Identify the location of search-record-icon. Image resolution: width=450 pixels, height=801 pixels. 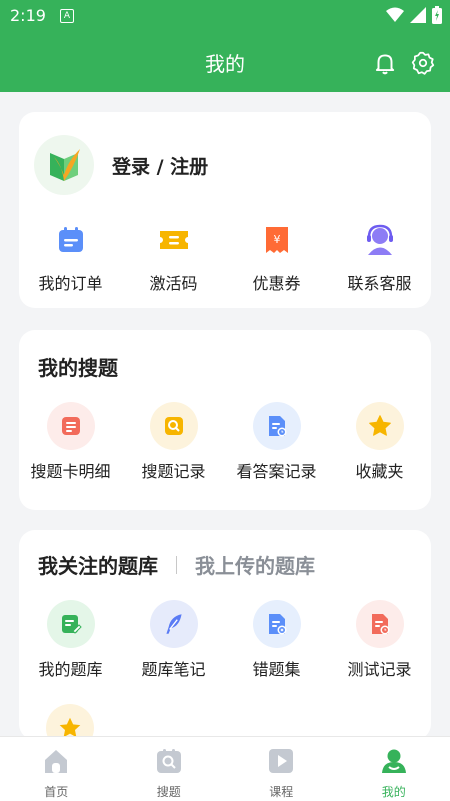
(174, 426).